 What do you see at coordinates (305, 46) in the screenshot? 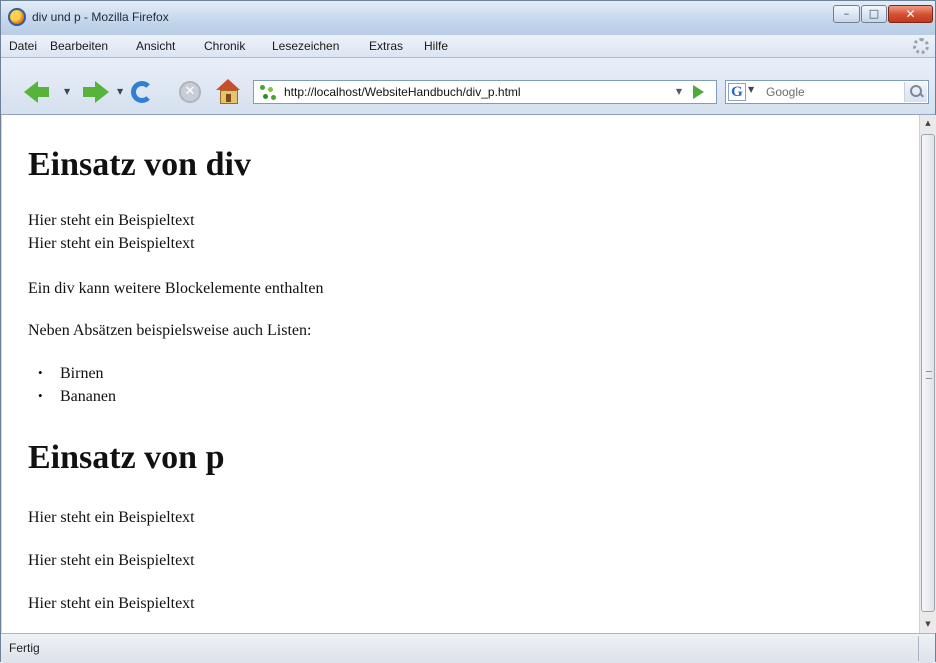
I see `menu-lesezeichen: Lesezeichen` at bounding box center [305, 46].